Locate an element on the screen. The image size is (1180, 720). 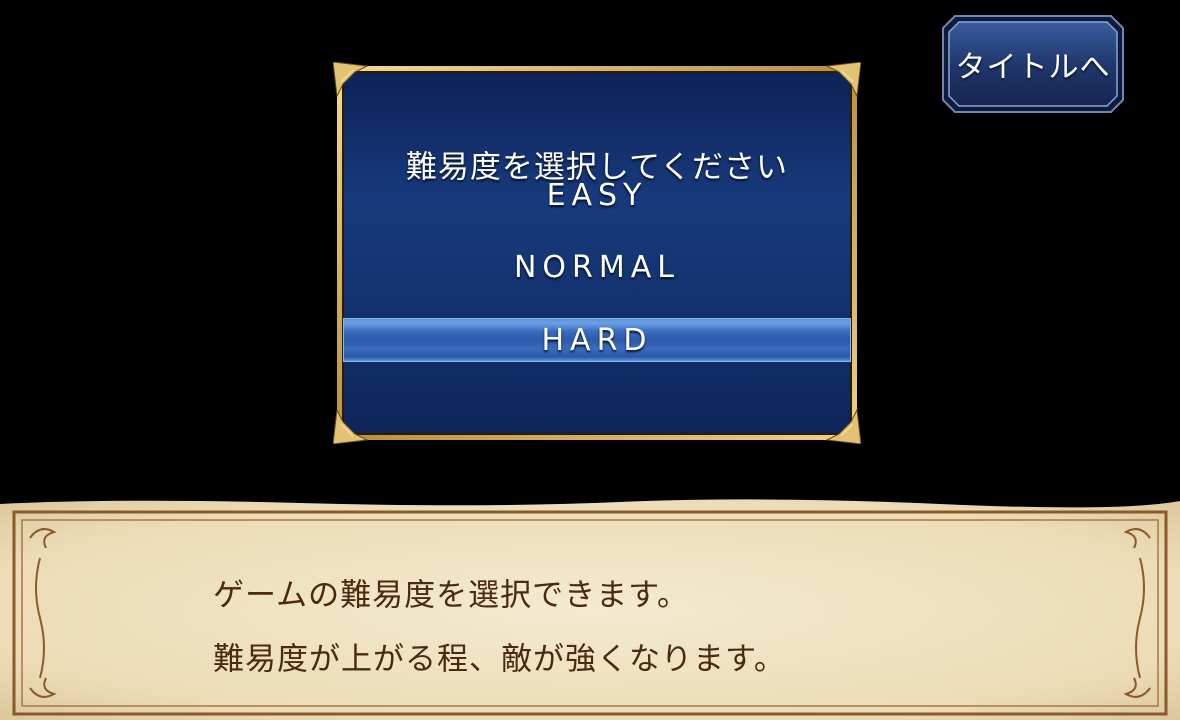
option-easy: EASY is located at coordinates (597, 195).